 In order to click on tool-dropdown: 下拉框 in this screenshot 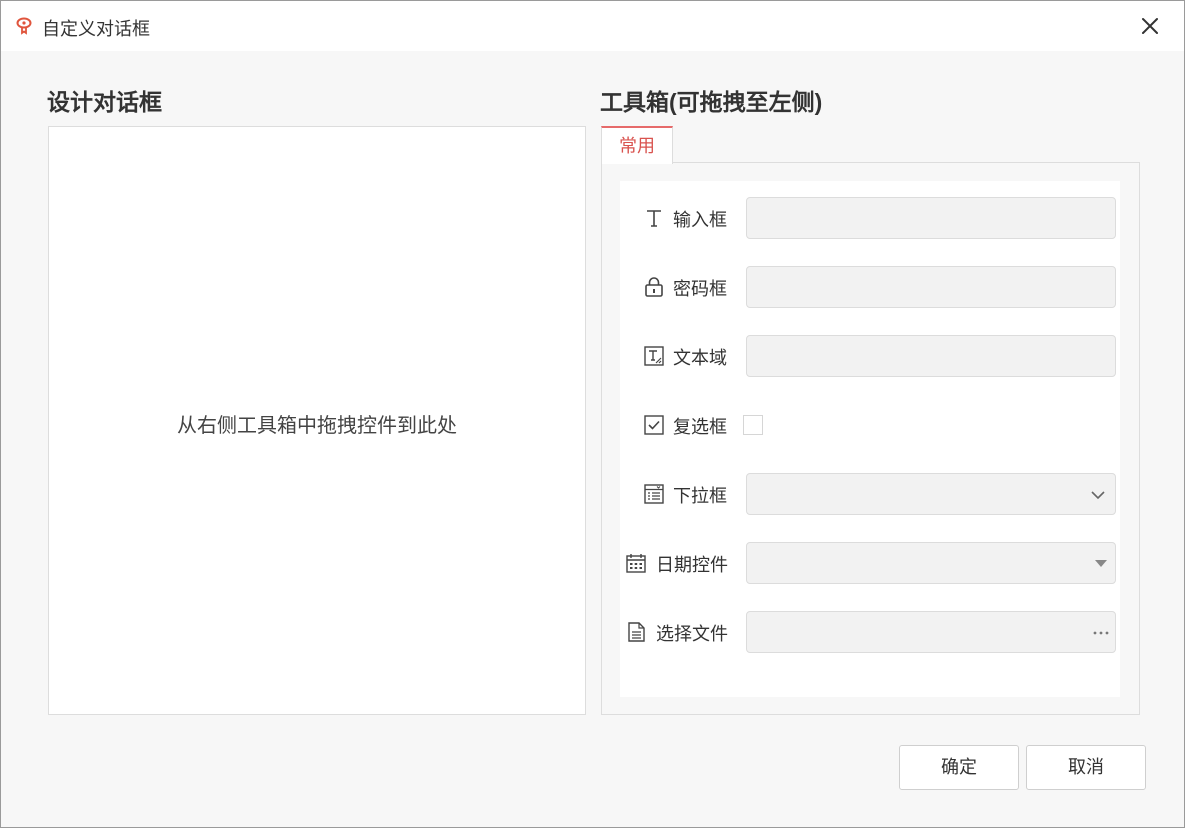, I will do `click(870, 494)`.